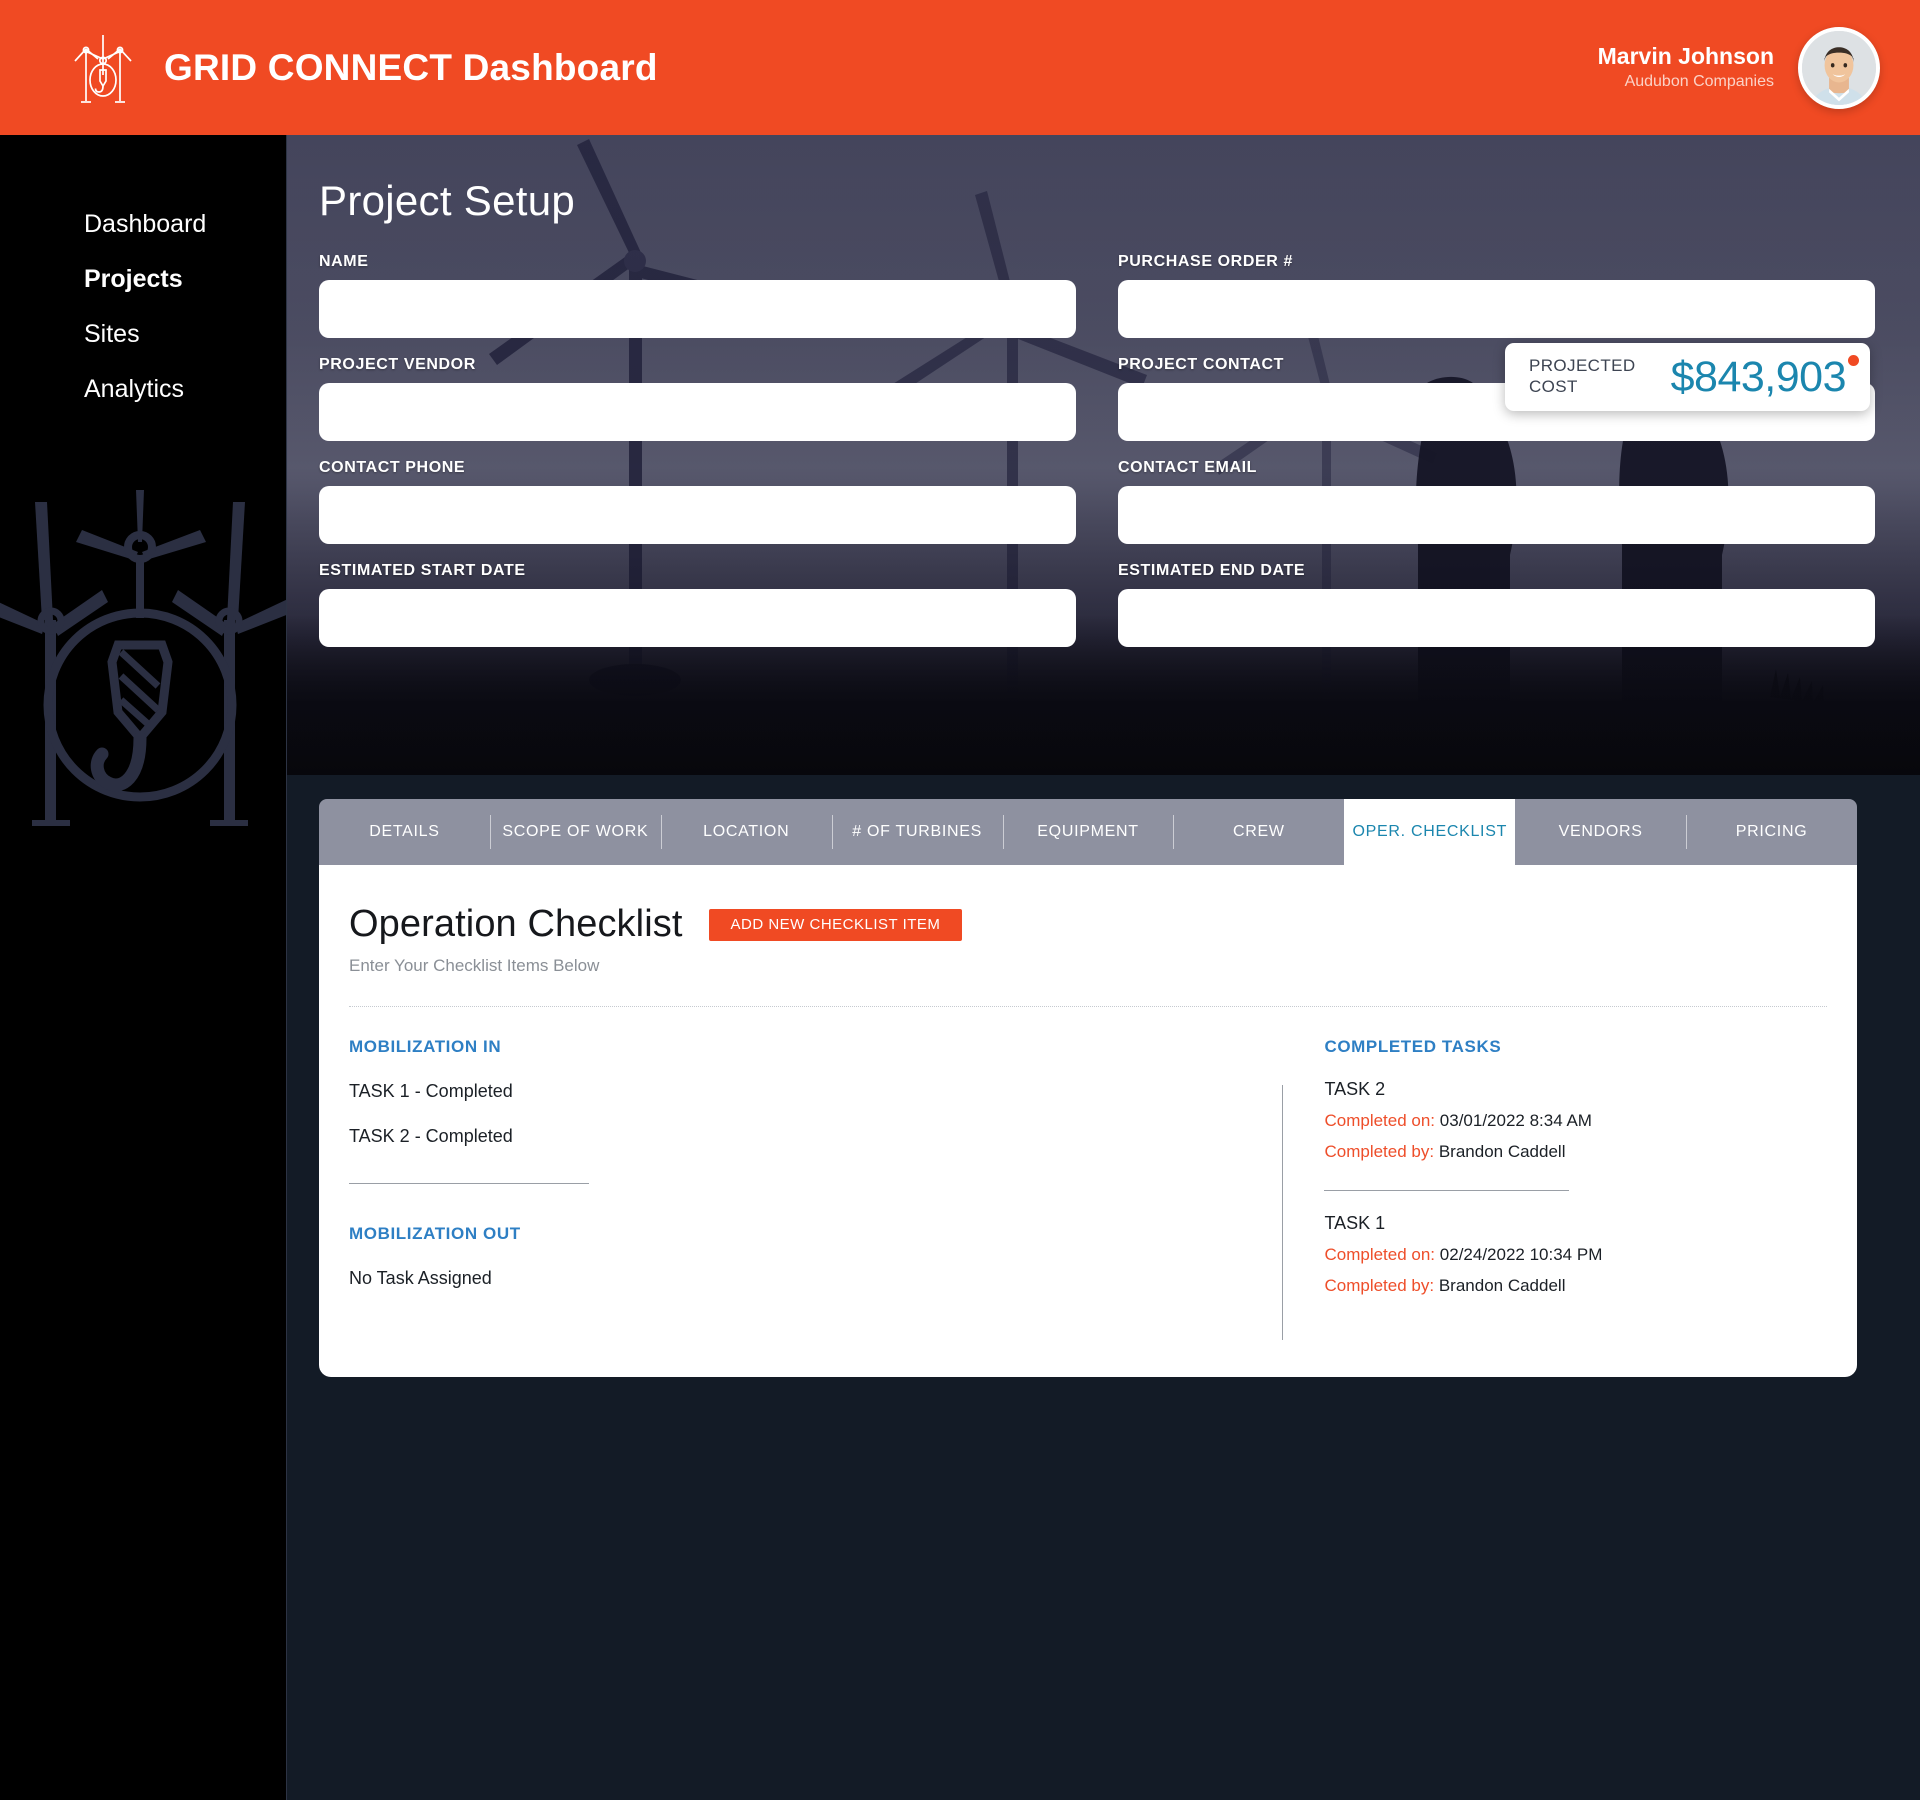 Image resolution: width=1920 pixels, height=1800 pixels. I want to click on field-purchase-order: PURCHASE ORDER #, so click(1496, 295).